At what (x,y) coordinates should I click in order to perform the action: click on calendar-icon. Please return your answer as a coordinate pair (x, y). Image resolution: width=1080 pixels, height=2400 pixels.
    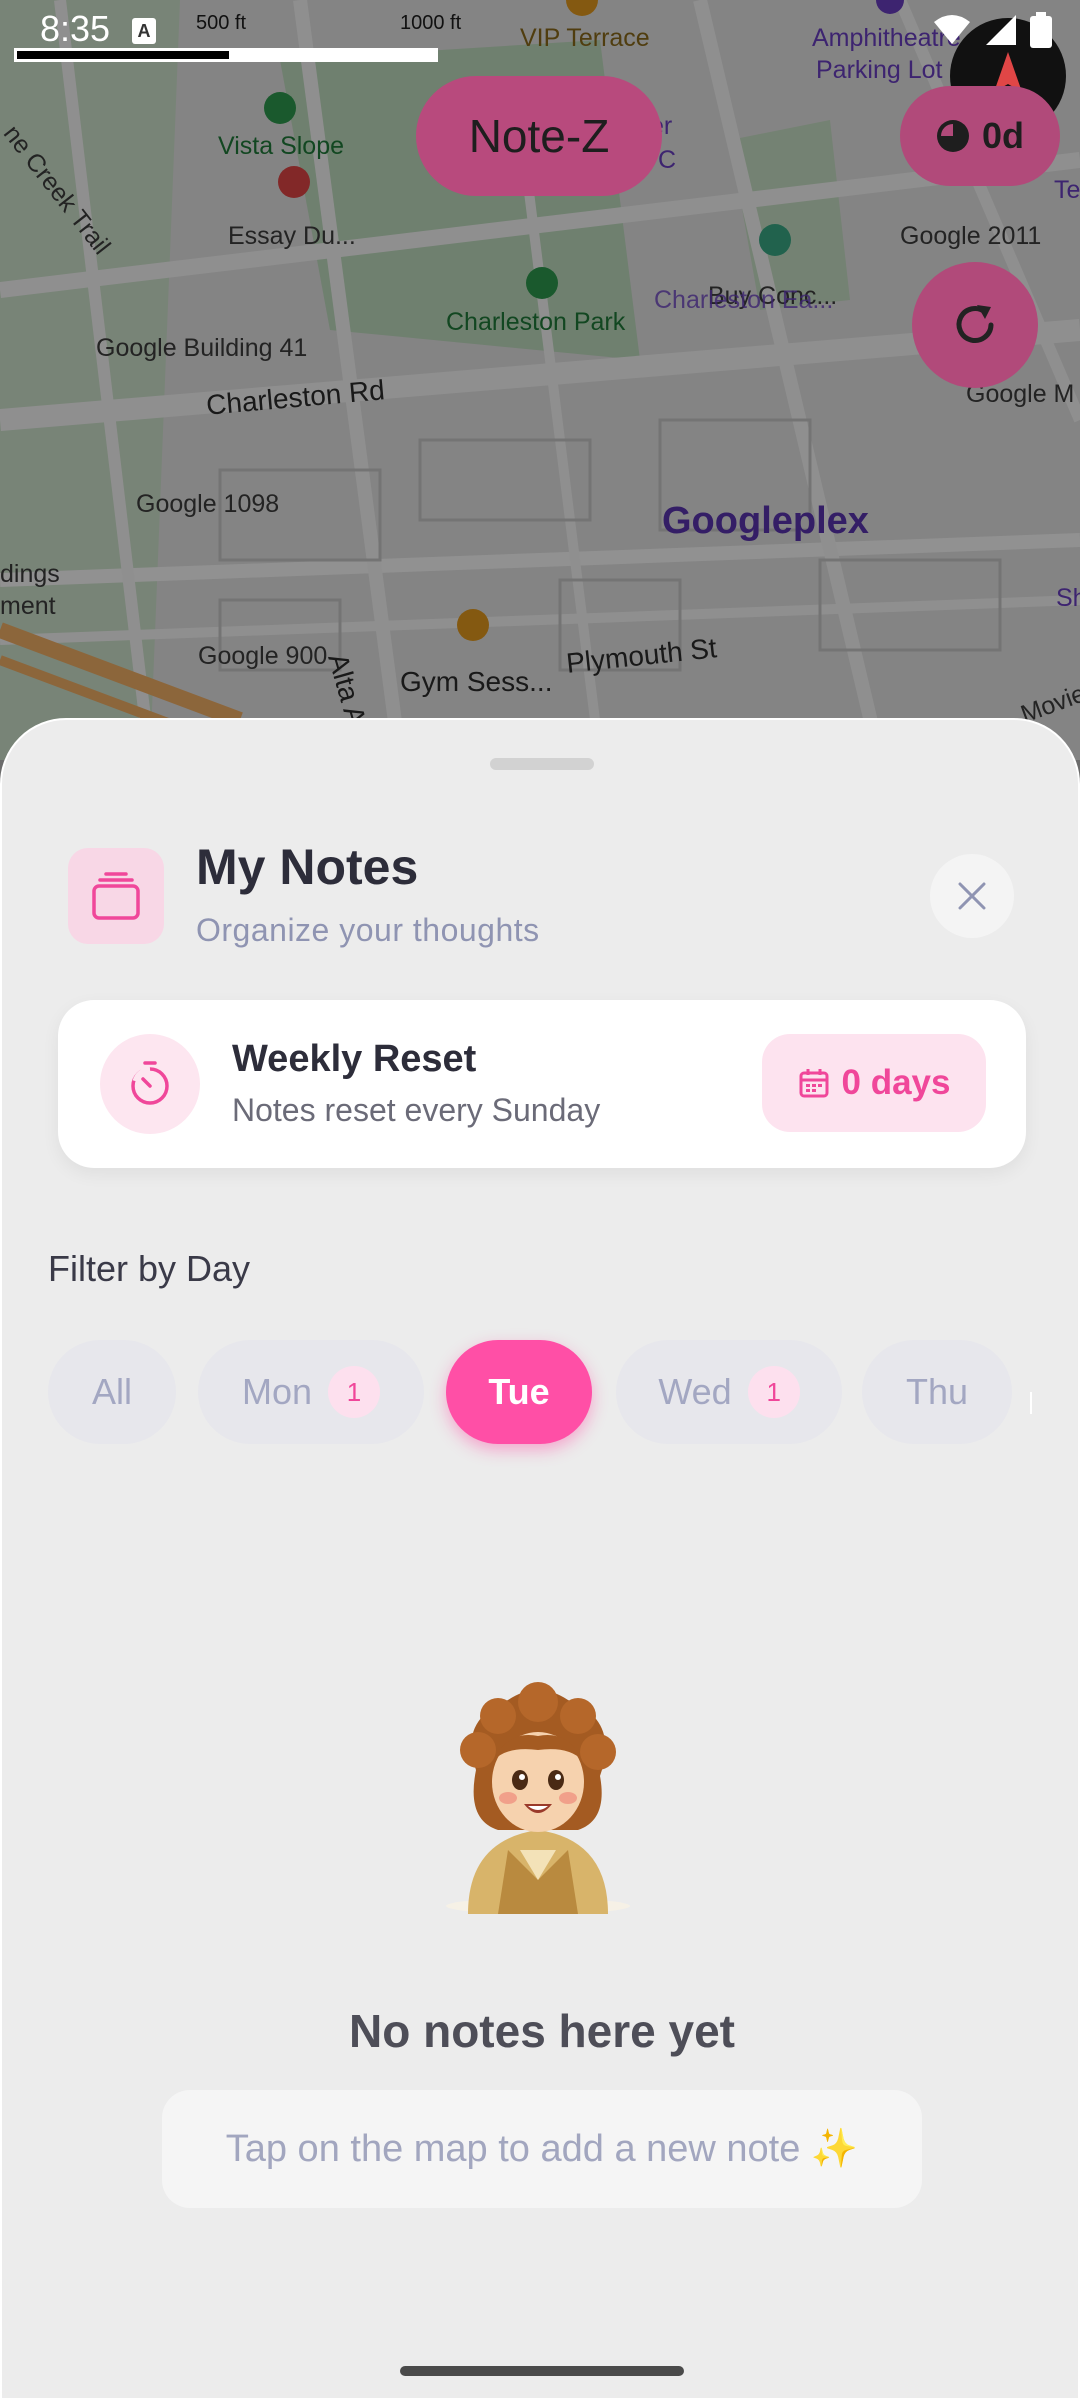
    Looking at the image, I should click on (814, 1083).